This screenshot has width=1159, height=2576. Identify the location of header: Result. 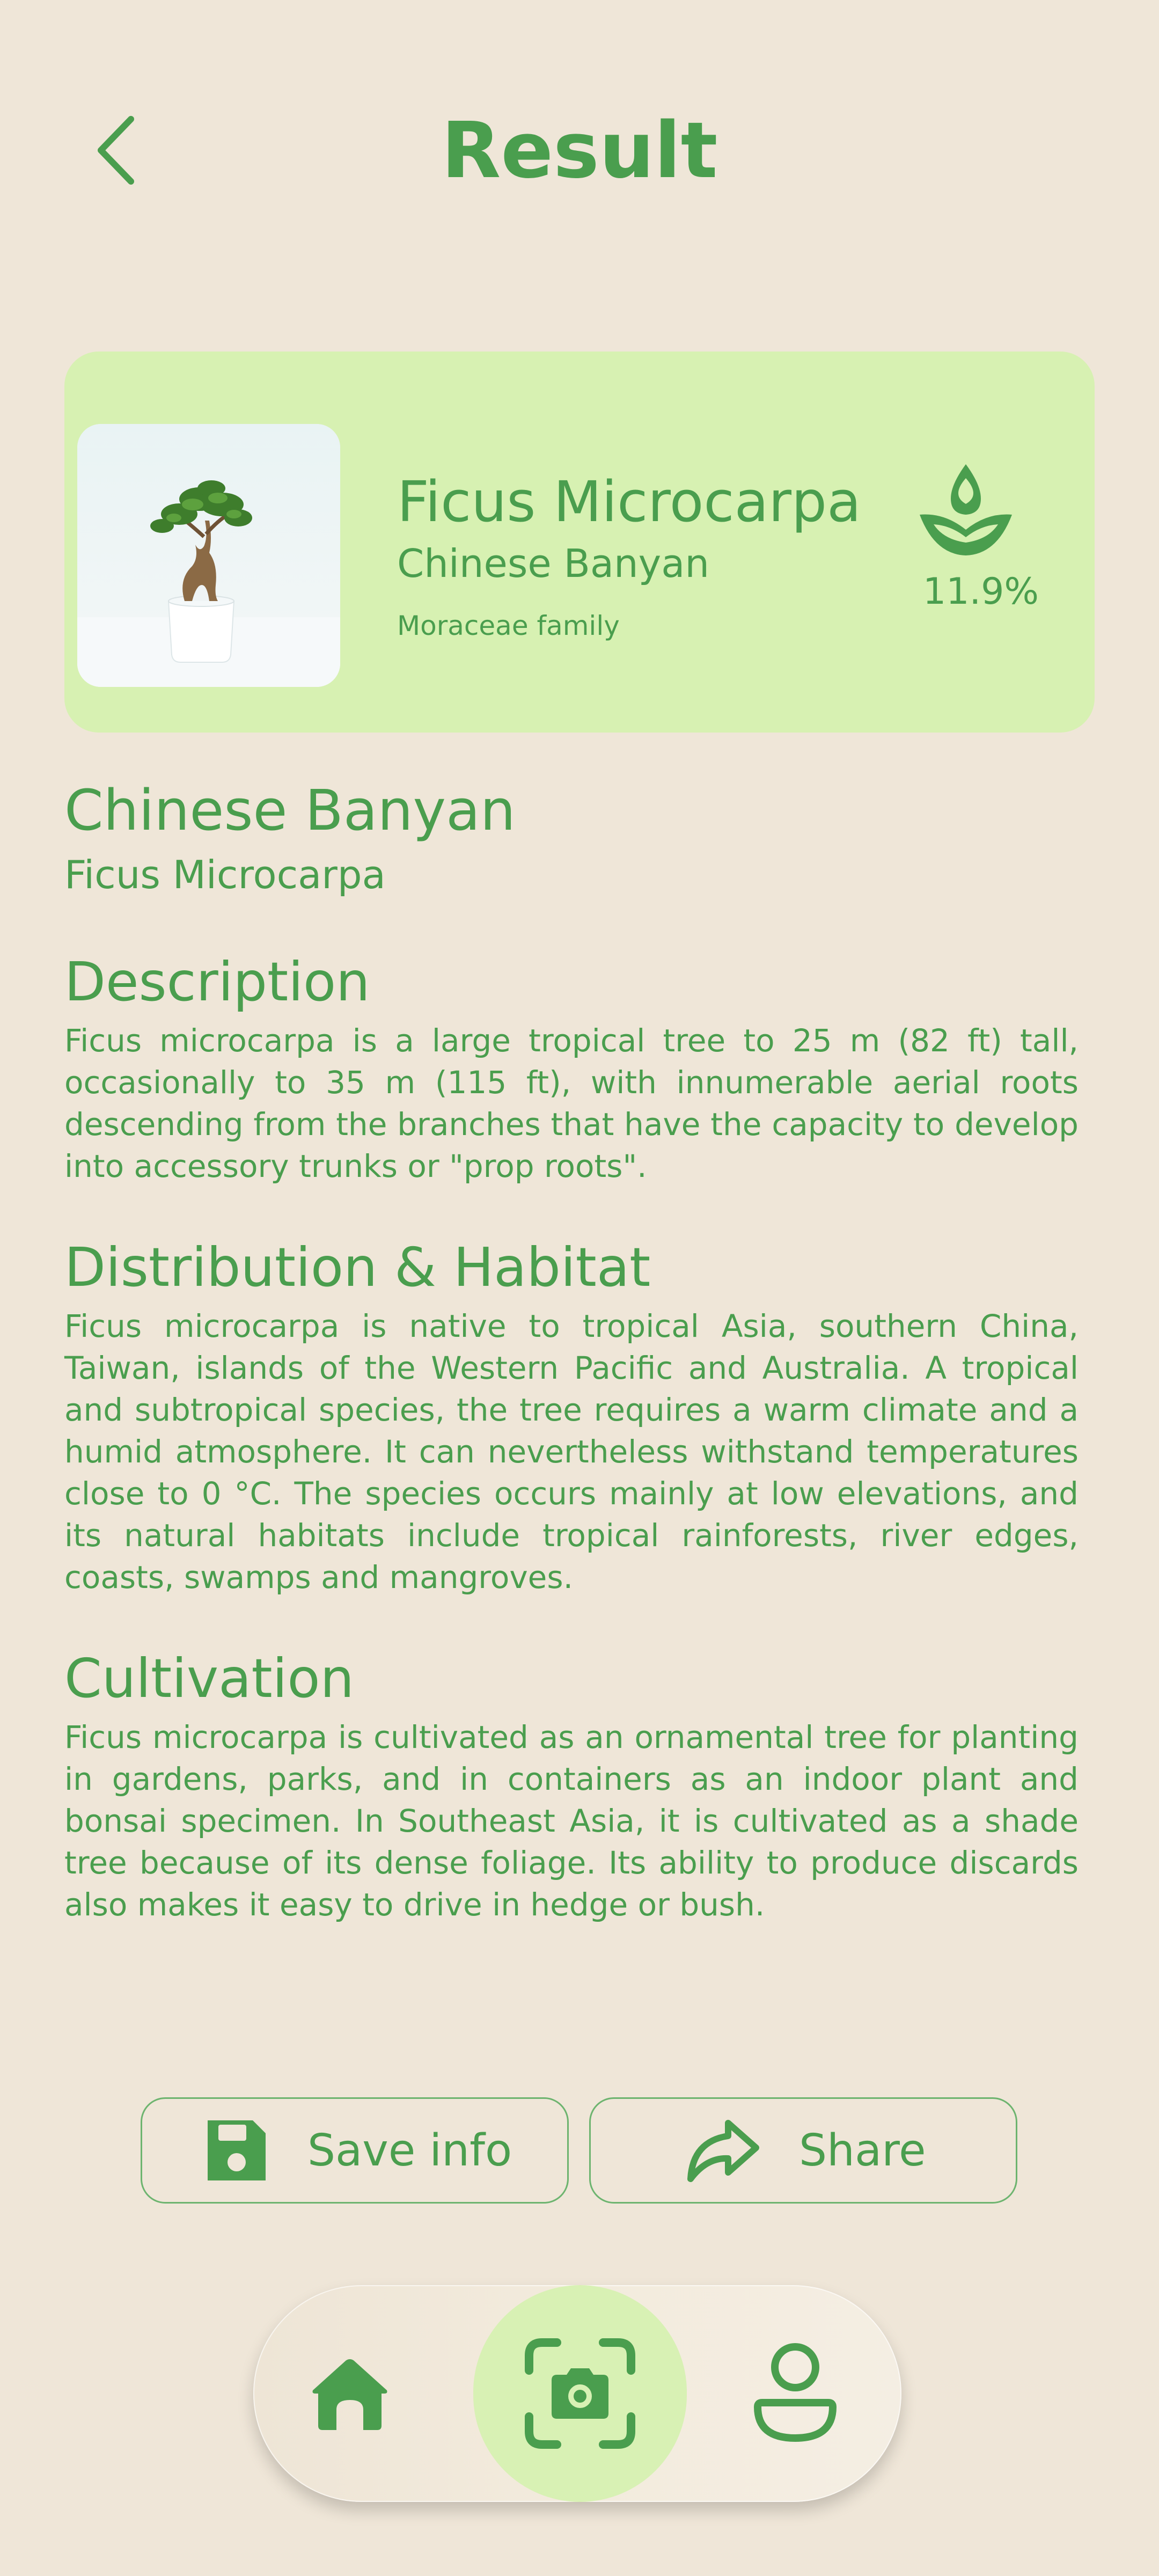
(579, 150).